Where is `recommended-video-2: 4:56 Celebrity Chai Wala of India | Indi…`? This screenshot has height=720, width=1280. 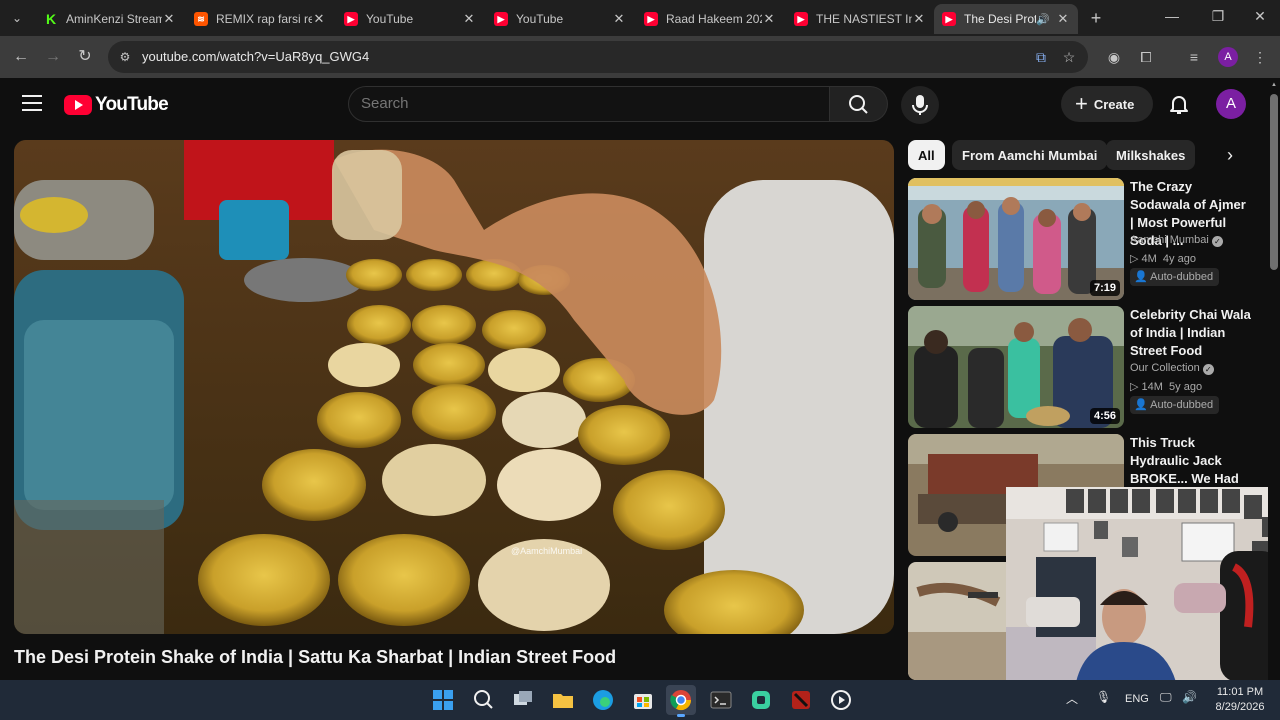 recommended-video-2: 4:56 Celebrity Chai Wala of India | Indi… is located at coordinates (1083, 367).